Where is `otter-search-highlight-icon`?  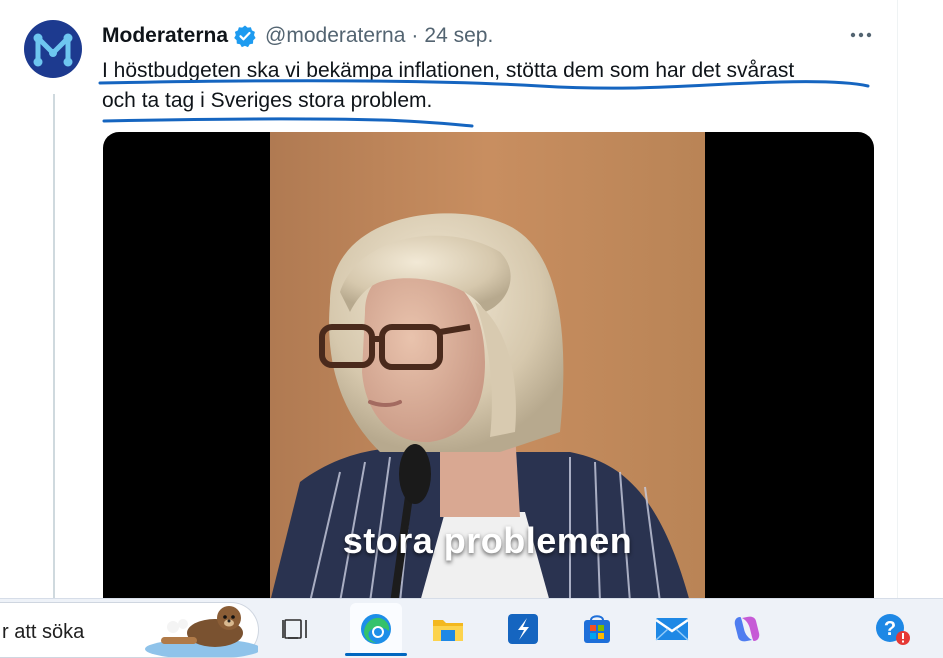 otter-search-highlight-icon is located at coordinates (201, 631).